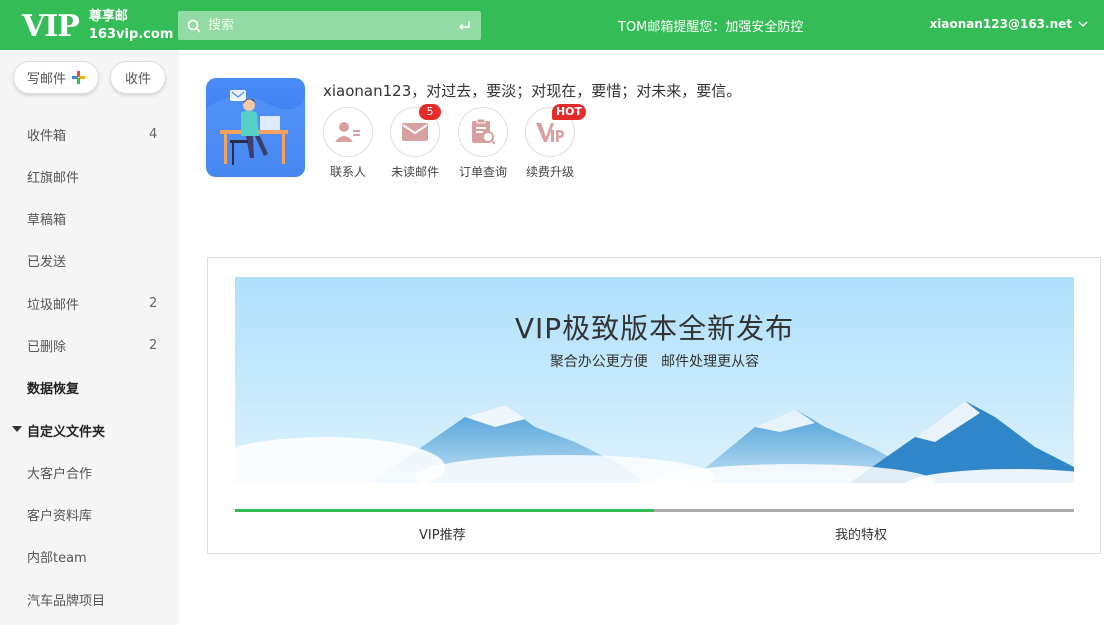  Describe the element at coordinates (442, 533) in the screenshot. I see `tab-vip-recommend: VIP推荐` at that location.